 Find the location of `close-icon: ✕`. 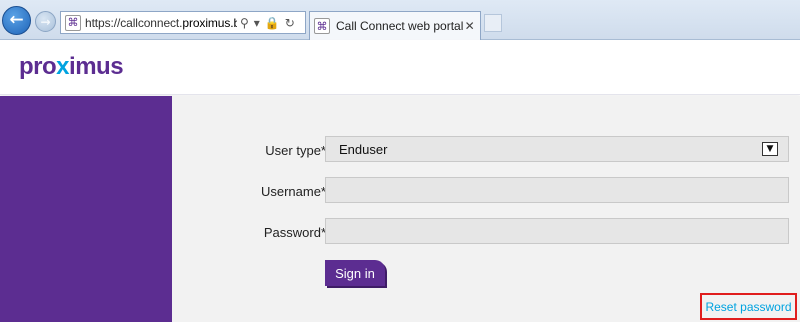

close-icon: ✕ is located at coordinates (469, 26).